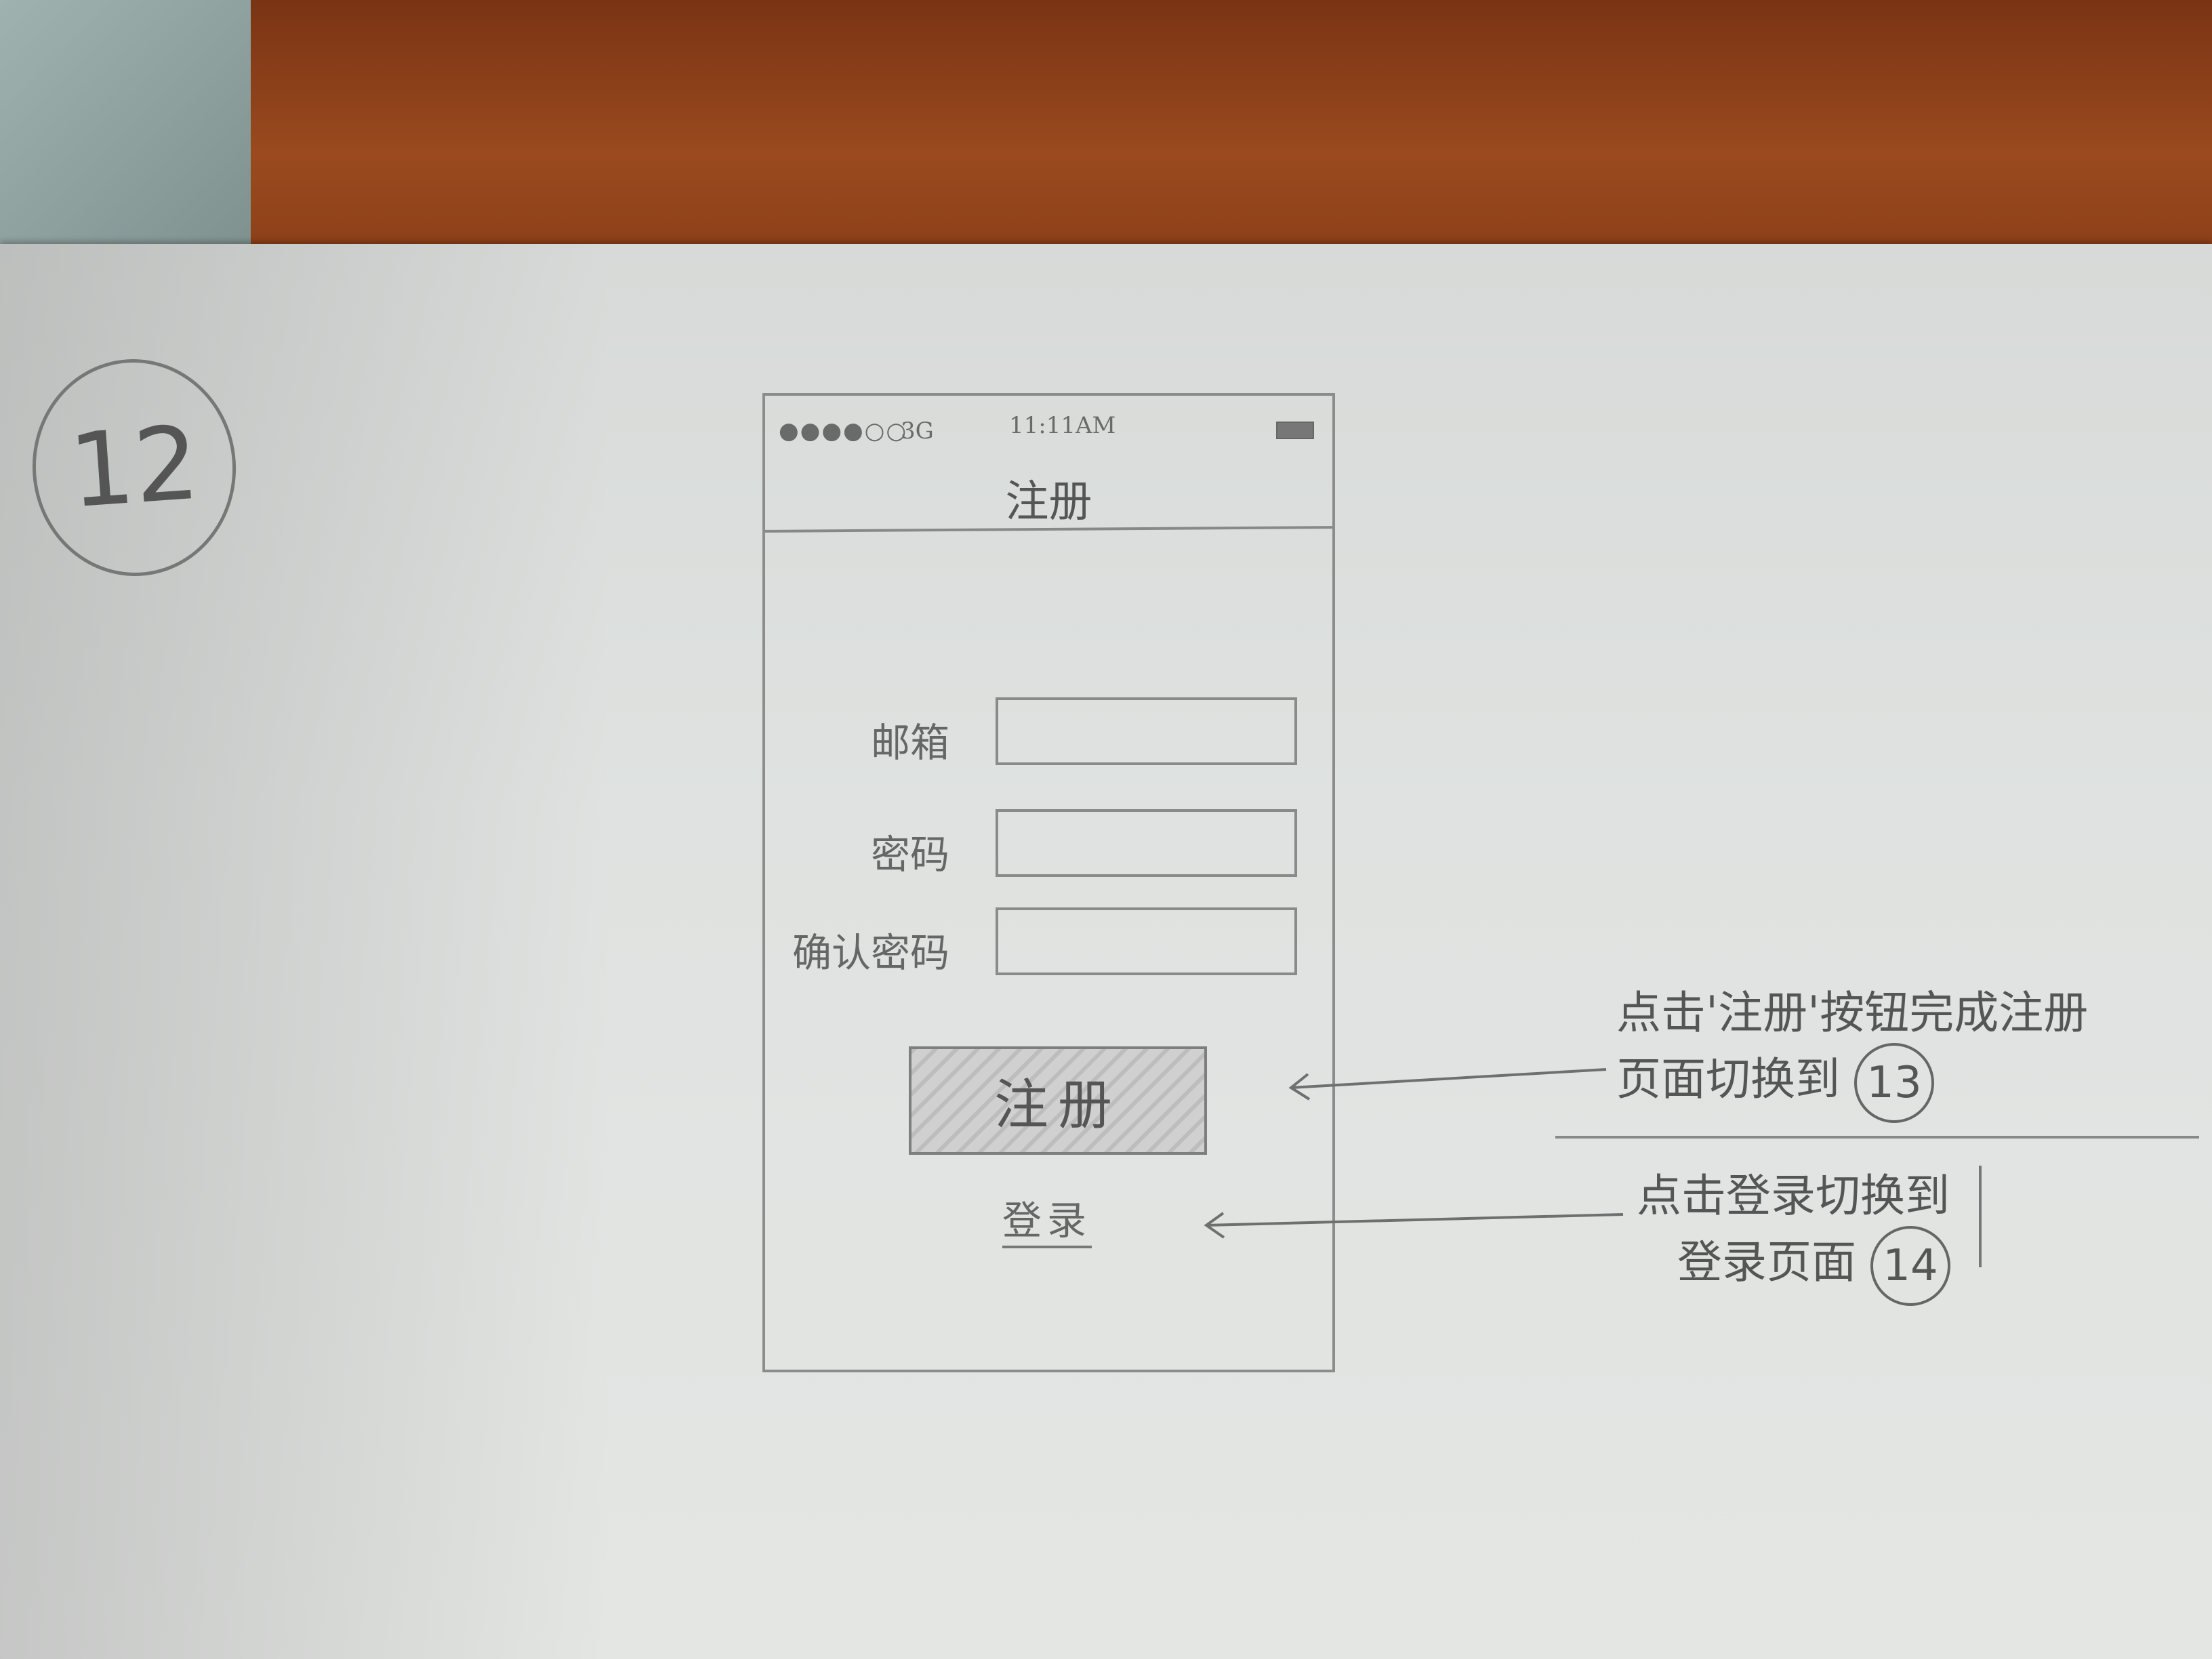 The height and width of the screenshot is (1659, 2212). What do you see at coordinates (843, 431) in the screenshot?
I see `signal-strength: ●●●●○○` at bounding box center [843, 431].